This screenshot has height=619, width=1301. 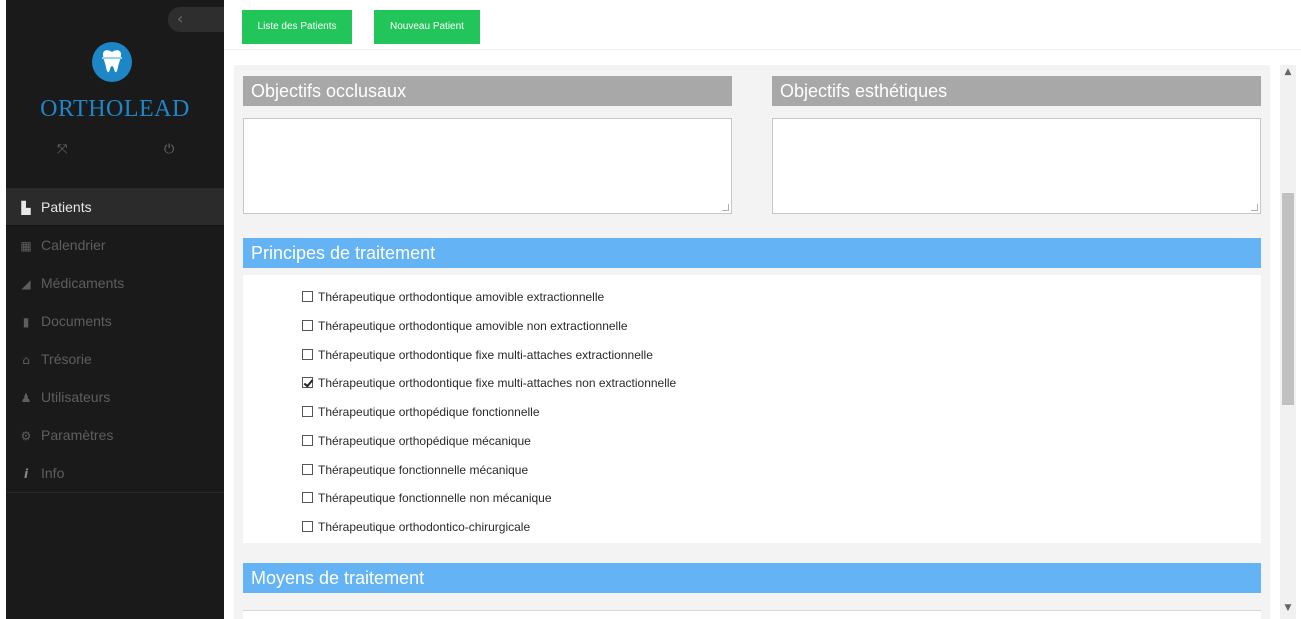 I want to click on esthetic-objectives-title: Objectifs esthétiques, so click(x=1016, y=91).